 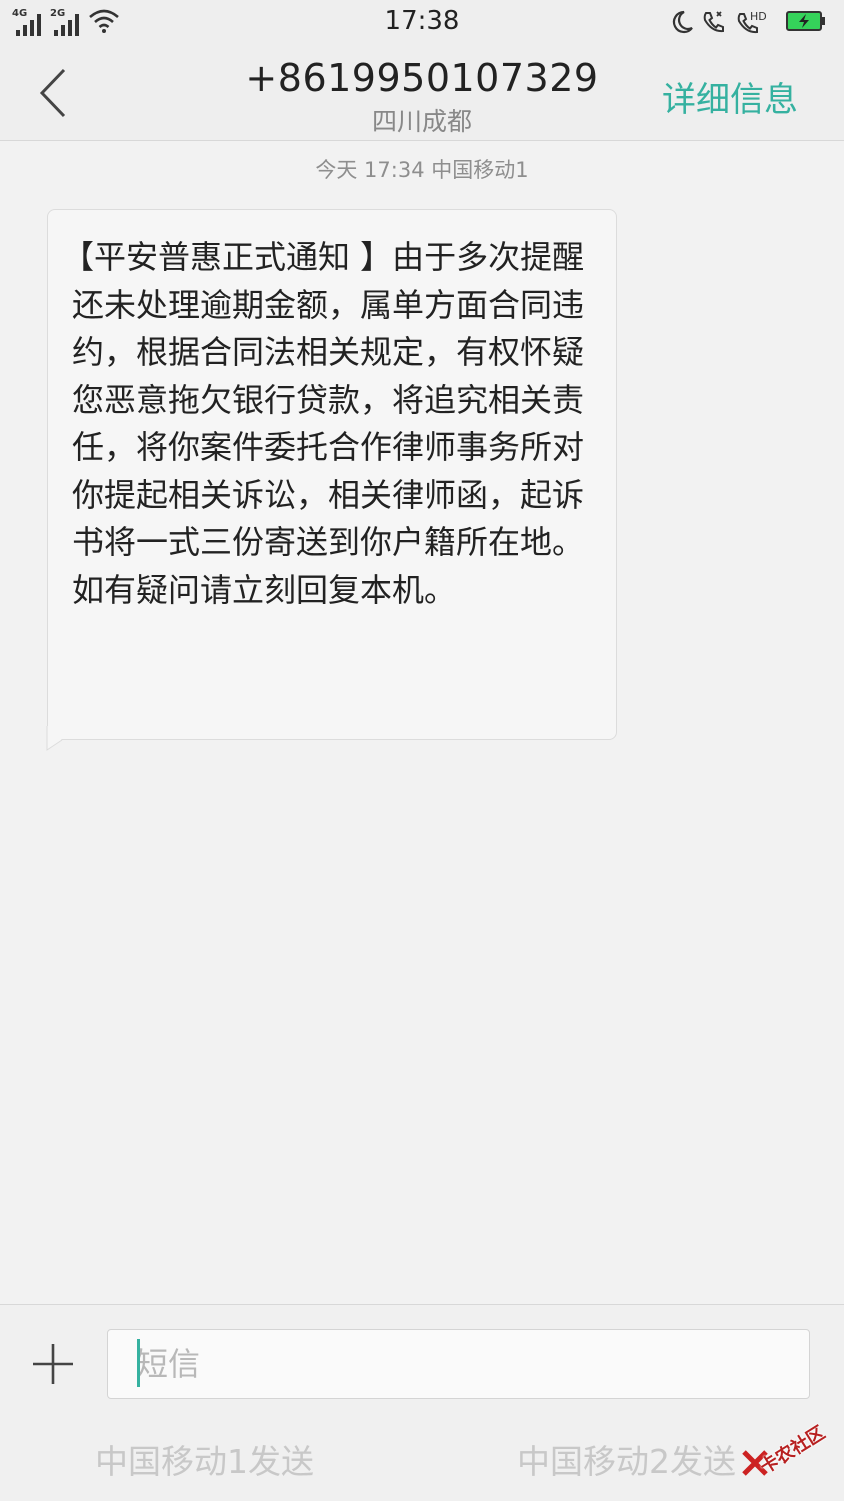 I want to click on send-sim1-button: 中国移动1发送, so click(x=204, y=1459).